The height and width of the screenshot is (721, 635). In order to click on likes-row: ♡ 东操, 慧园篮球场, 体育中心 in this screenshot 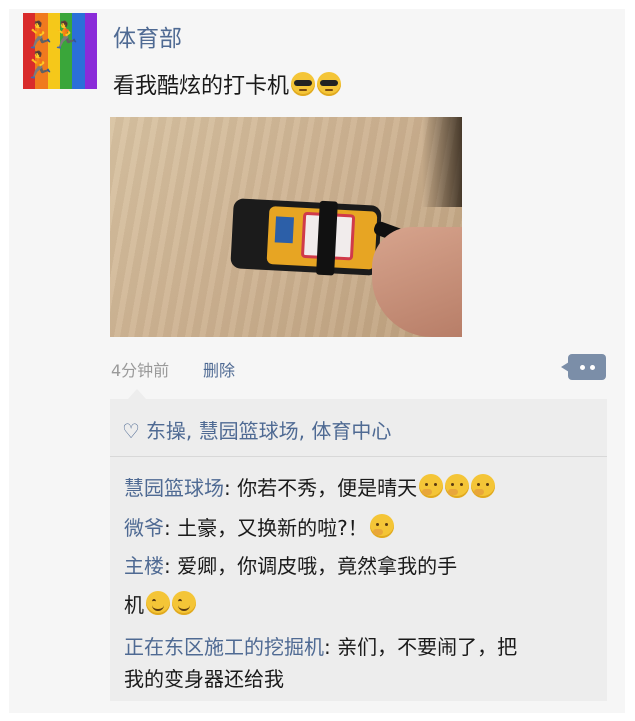, I will do `click(256, 429)`.